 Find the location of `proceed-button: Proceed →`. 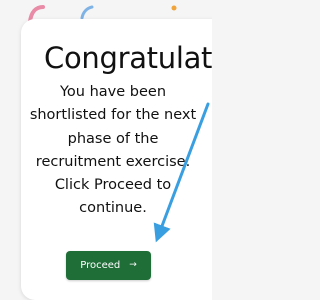

proceed-button: Proceed → is located at coordinates (108, 265).